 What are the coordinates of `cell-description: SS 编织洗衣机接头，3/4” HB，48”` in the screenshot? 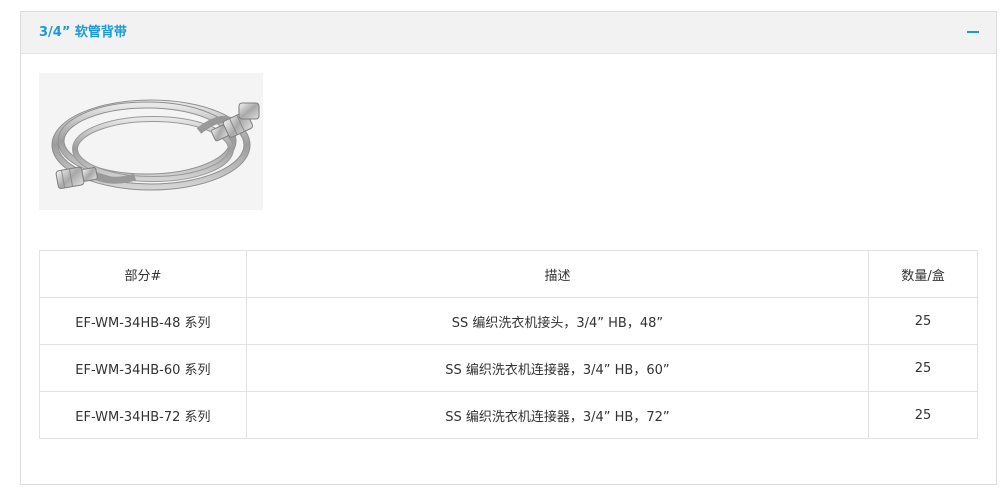 It's located at (557, 321).